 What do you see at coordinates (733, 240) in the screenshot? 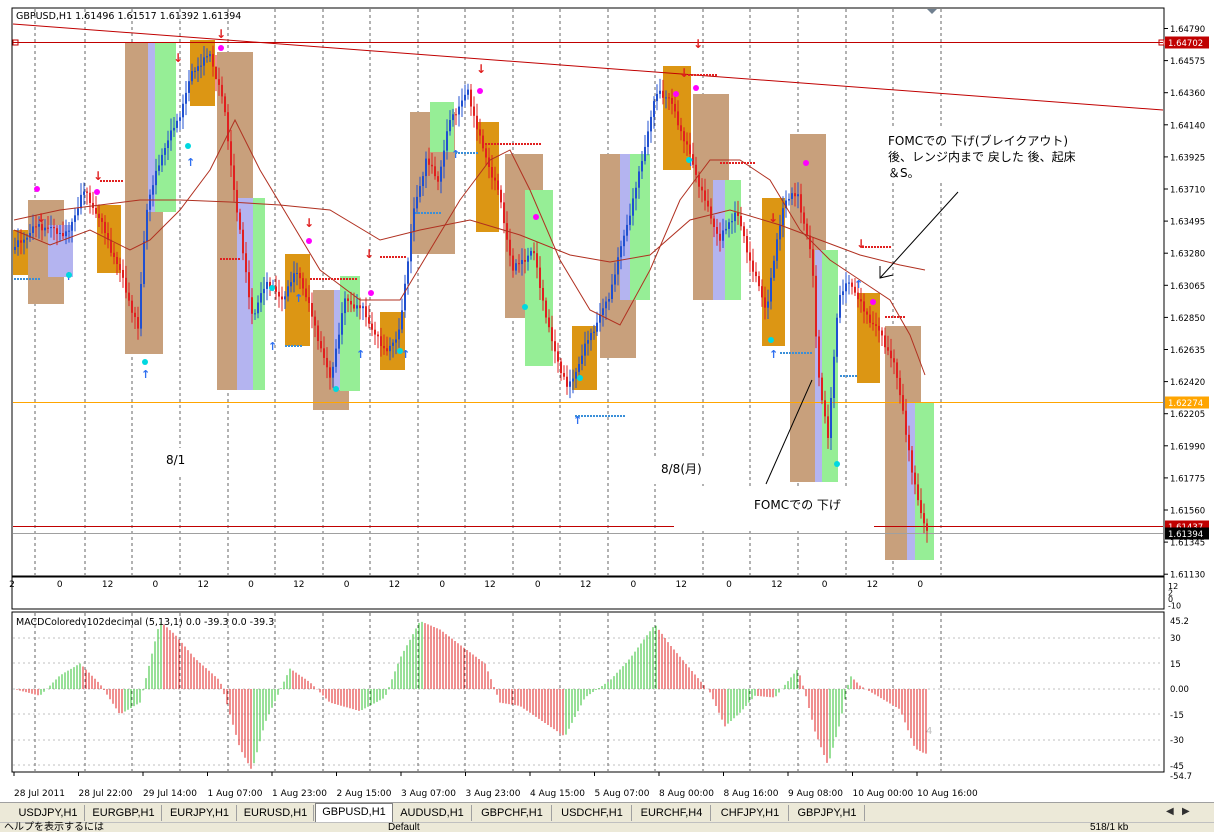
I see `session-box` at bounding box center [733, 240].